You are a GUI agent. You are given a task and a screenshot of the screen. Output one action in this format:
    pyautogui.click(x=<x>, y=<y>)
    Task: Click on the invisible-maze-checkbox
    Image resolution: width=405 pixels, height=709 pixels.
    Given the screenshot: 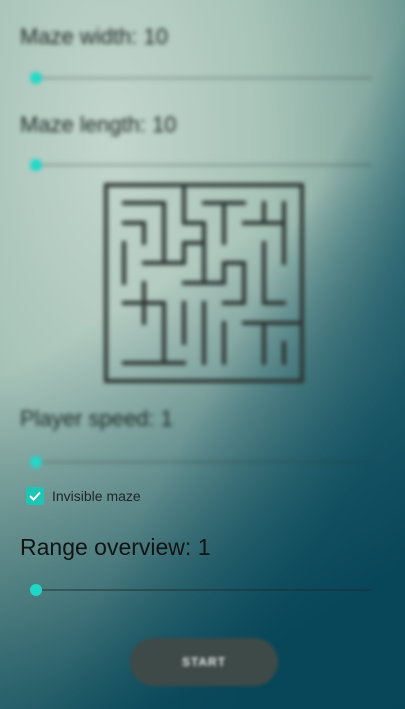 What is the action you would take?
    pyautogui.click(x=35, y=496)
    